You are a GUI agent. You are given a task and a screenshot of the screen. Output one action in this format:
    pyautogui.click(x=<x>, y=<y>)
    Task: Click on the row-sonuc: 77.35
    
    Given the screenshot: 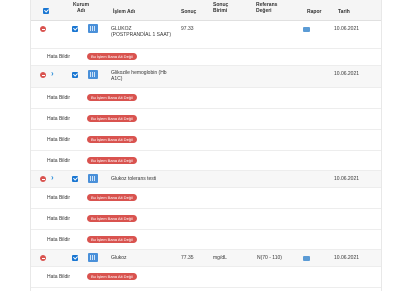 What is the action you would take?
    pyautogui.click(x=187, y=258)
    